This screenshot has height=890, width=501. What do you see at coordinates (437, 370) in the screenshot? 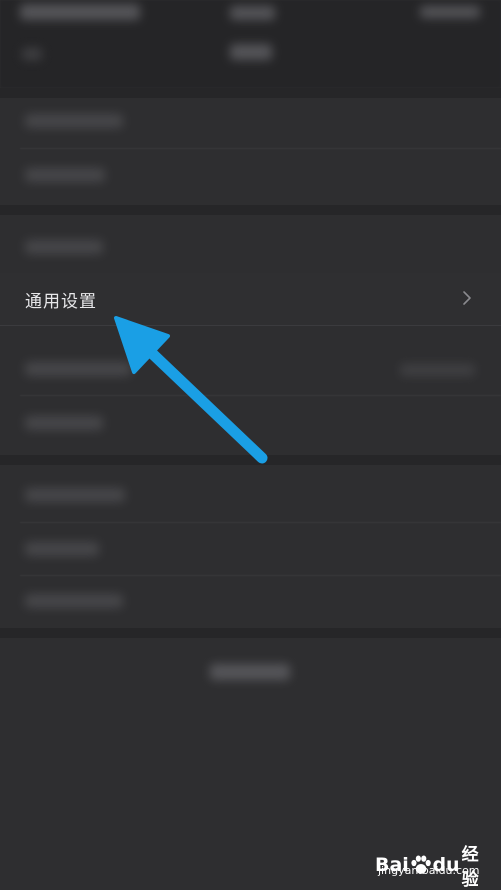
I see `blurred-row-value` at bounding box center [437, 370].